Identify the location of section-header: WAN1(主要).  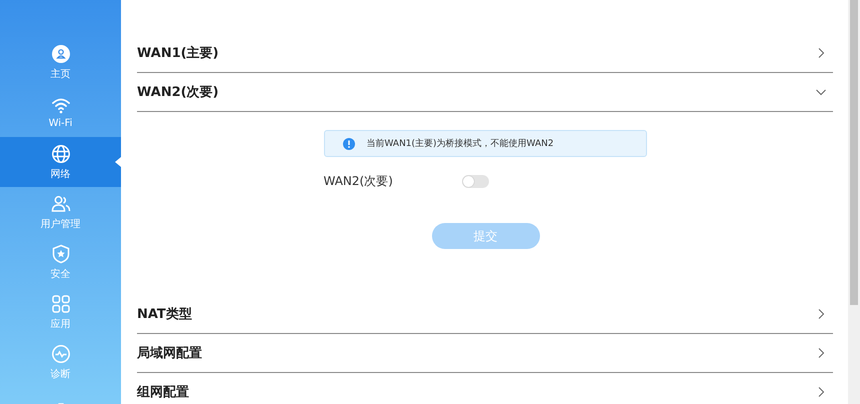
(485, 53).